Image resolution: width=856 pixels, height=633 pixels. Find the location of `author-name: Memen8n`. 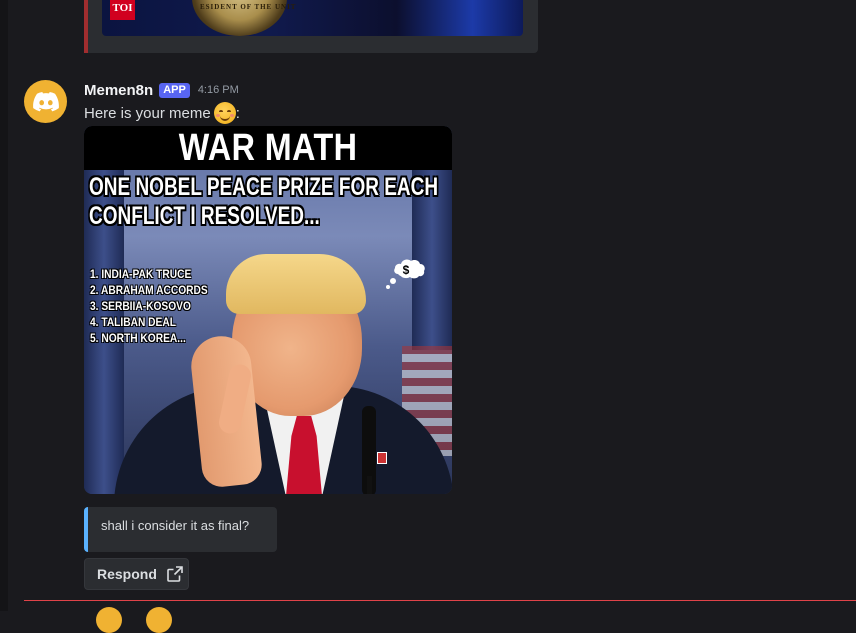

author-name: Memen8n is located at coordinates (118, 90).